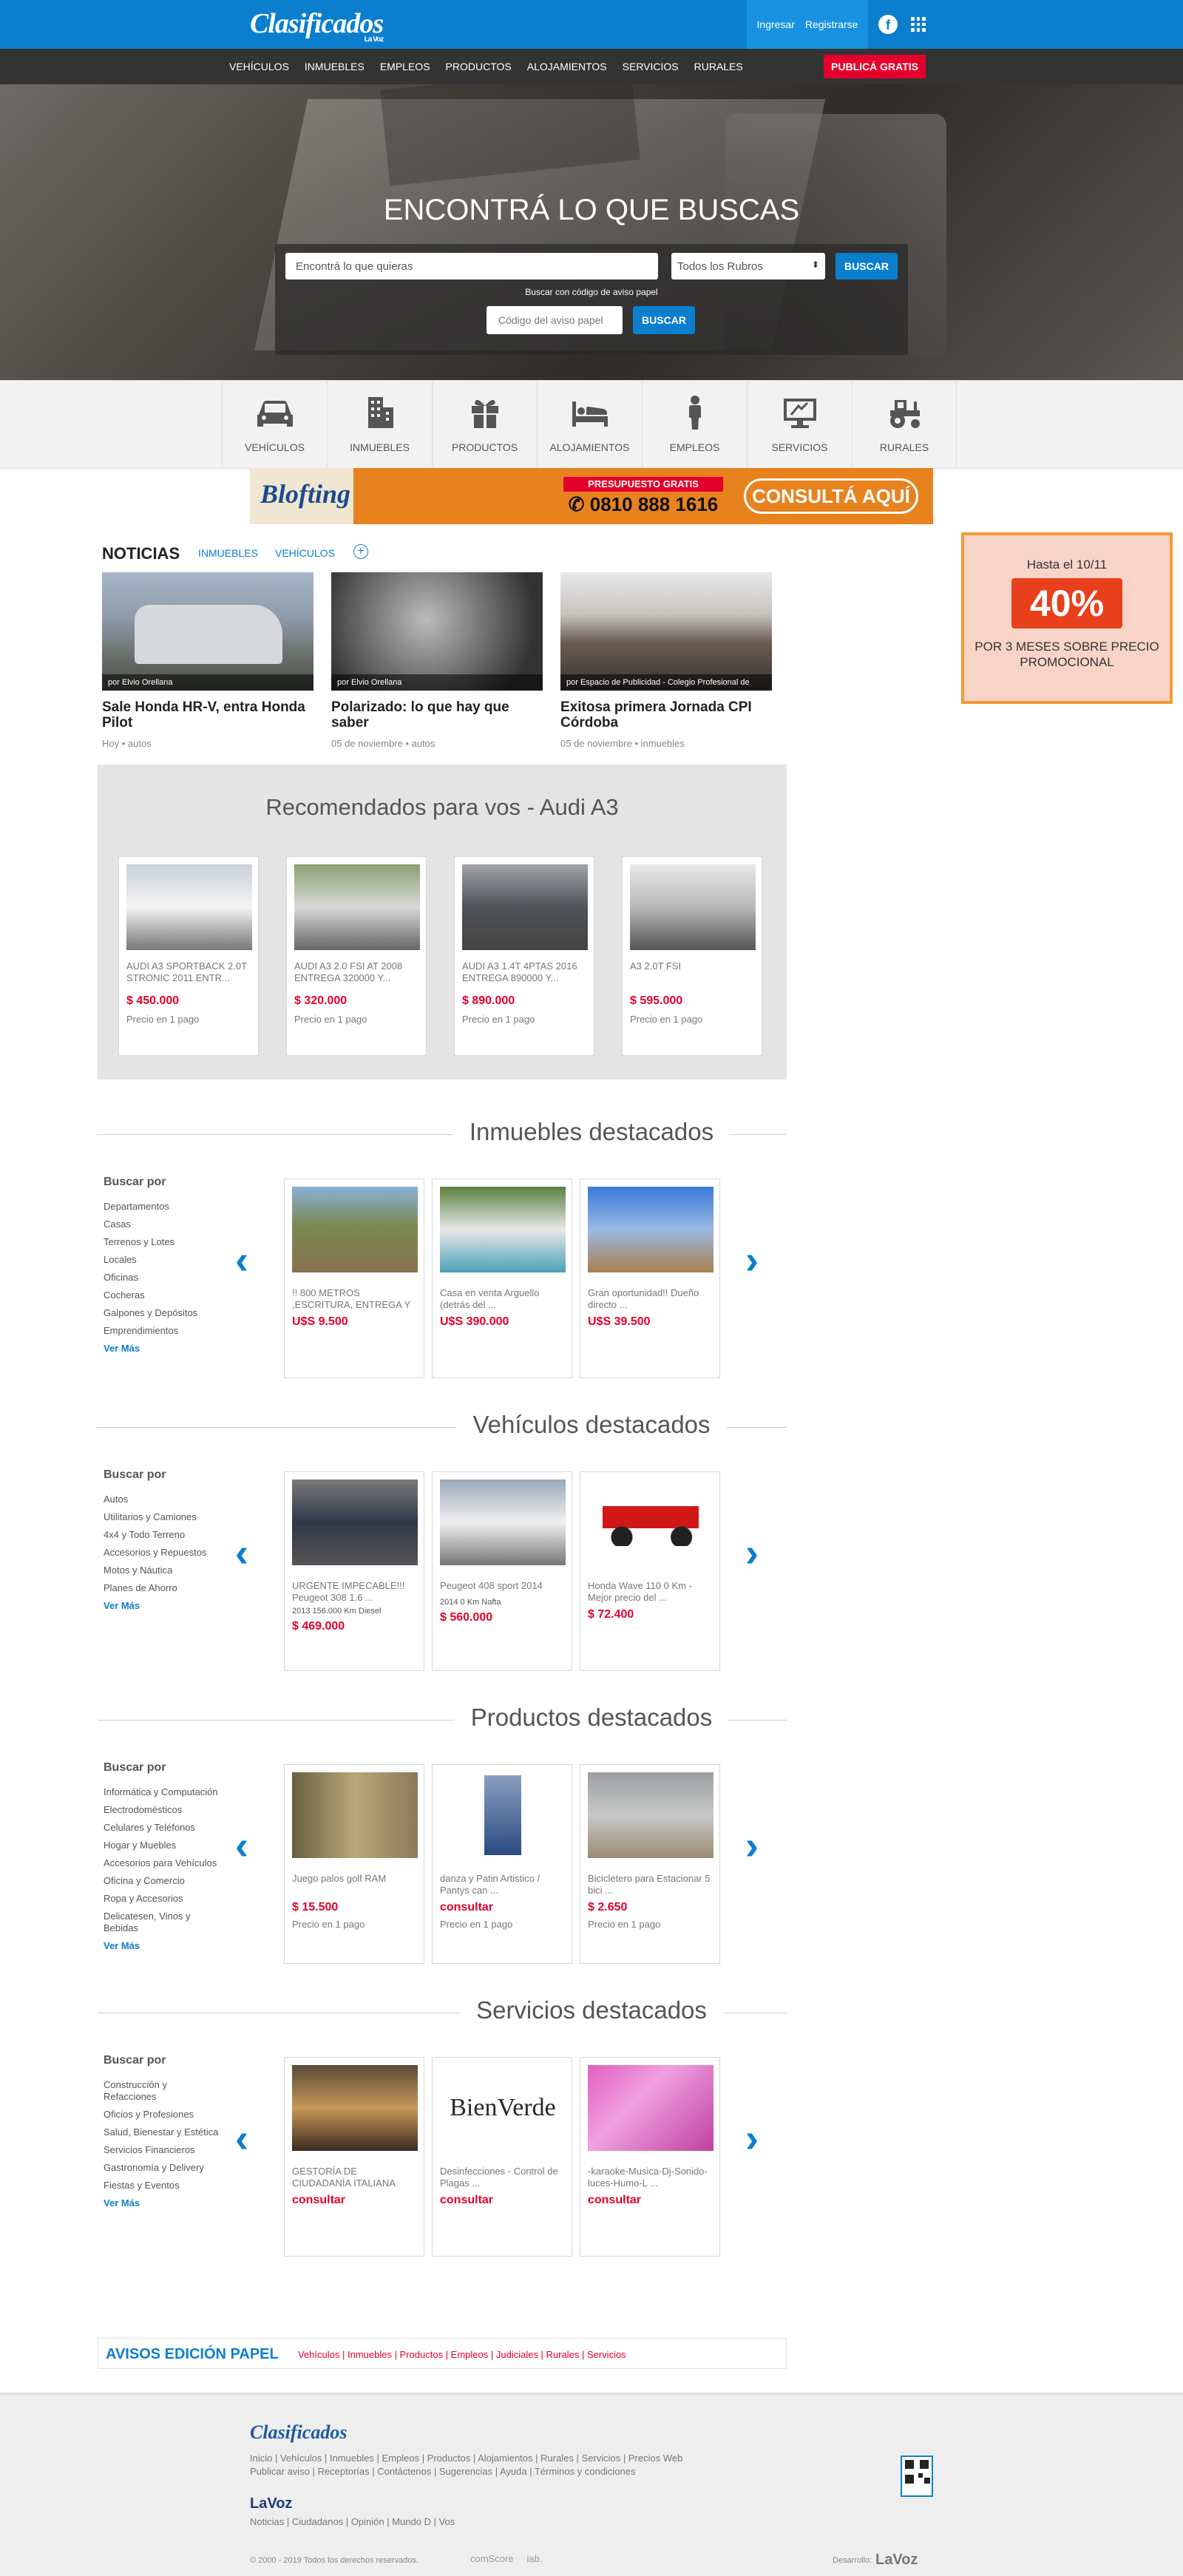  Describe the element at coordinates (177, 1535) in the screenshot. I see `search-by-link: 4x4 y Todo Terreno` at that location.